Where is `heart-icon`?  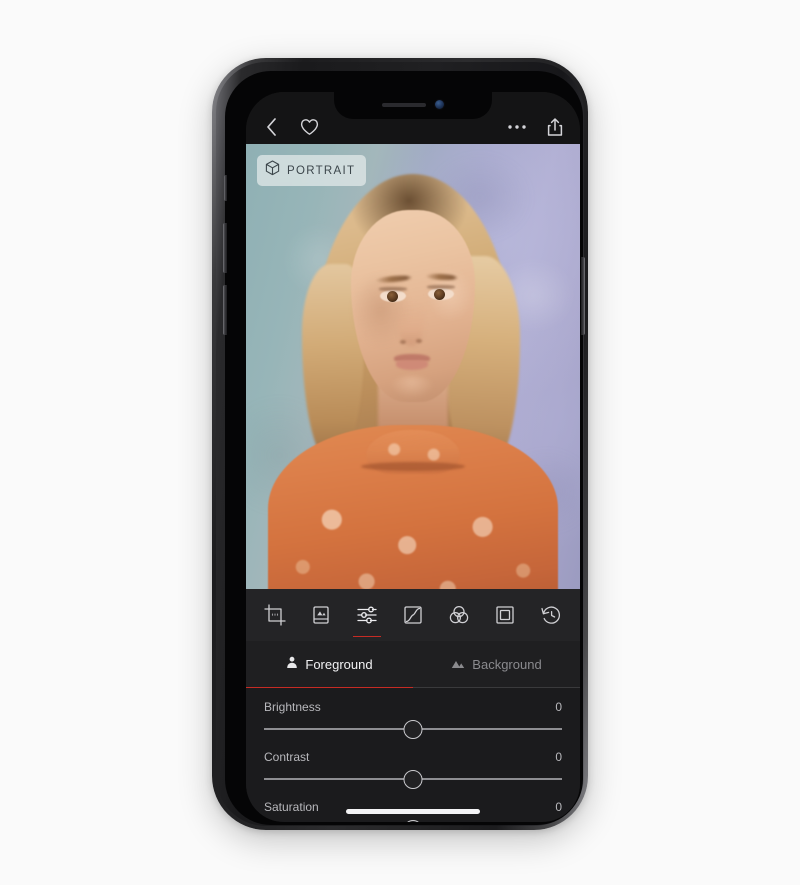
heart-icon is located at coordinates (309, 127).